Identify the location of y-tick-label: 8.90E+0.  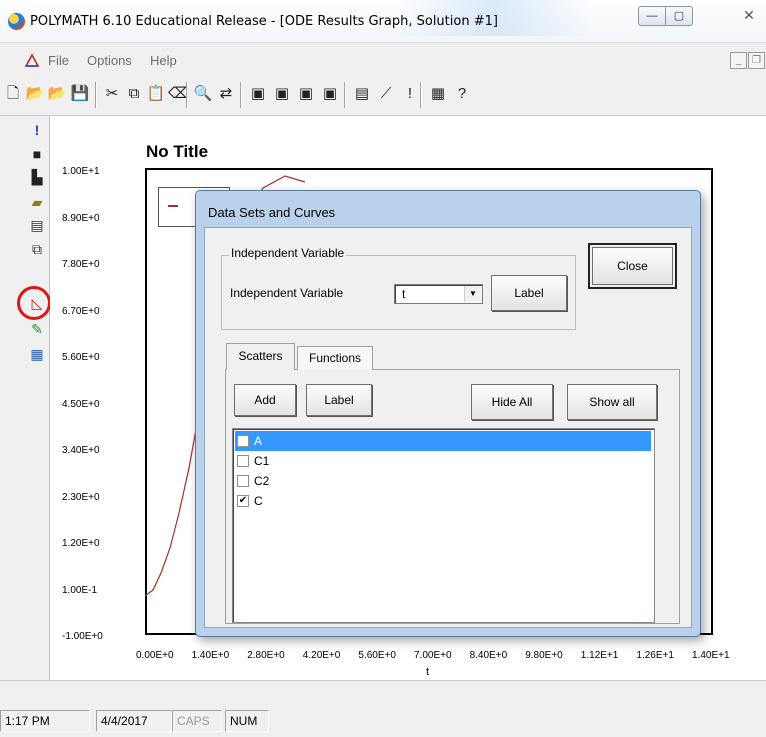
(81, 218).